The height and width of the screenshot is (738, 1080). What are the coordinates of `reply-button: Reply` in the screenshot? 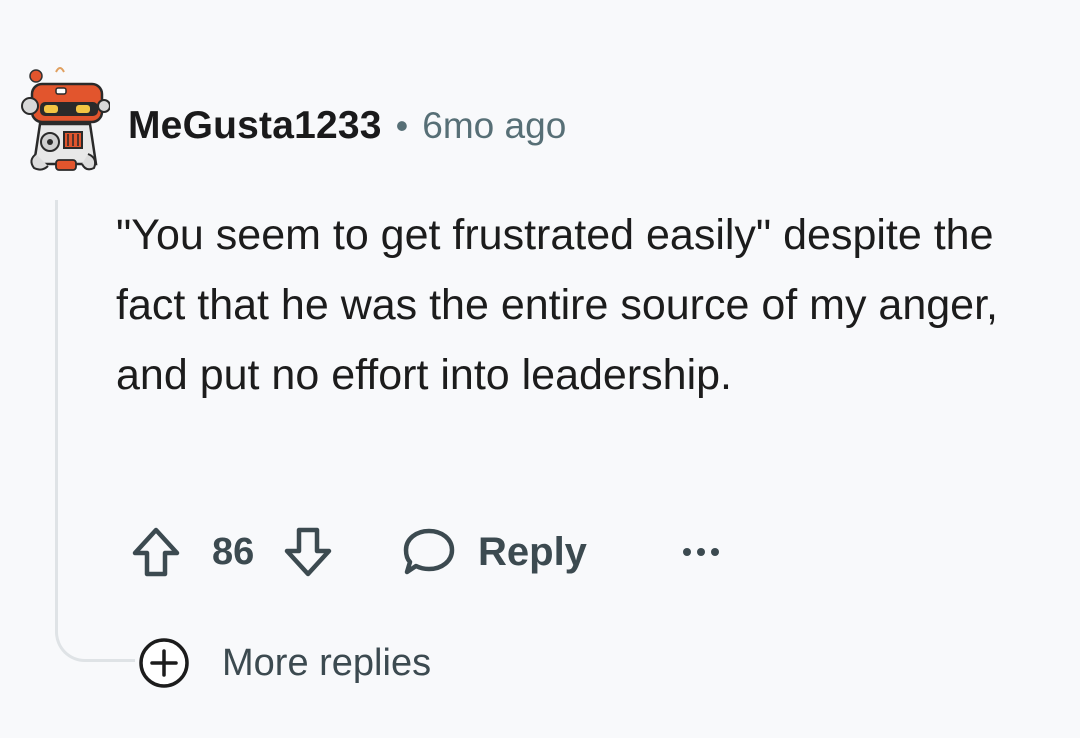 It's located at (494, 552).